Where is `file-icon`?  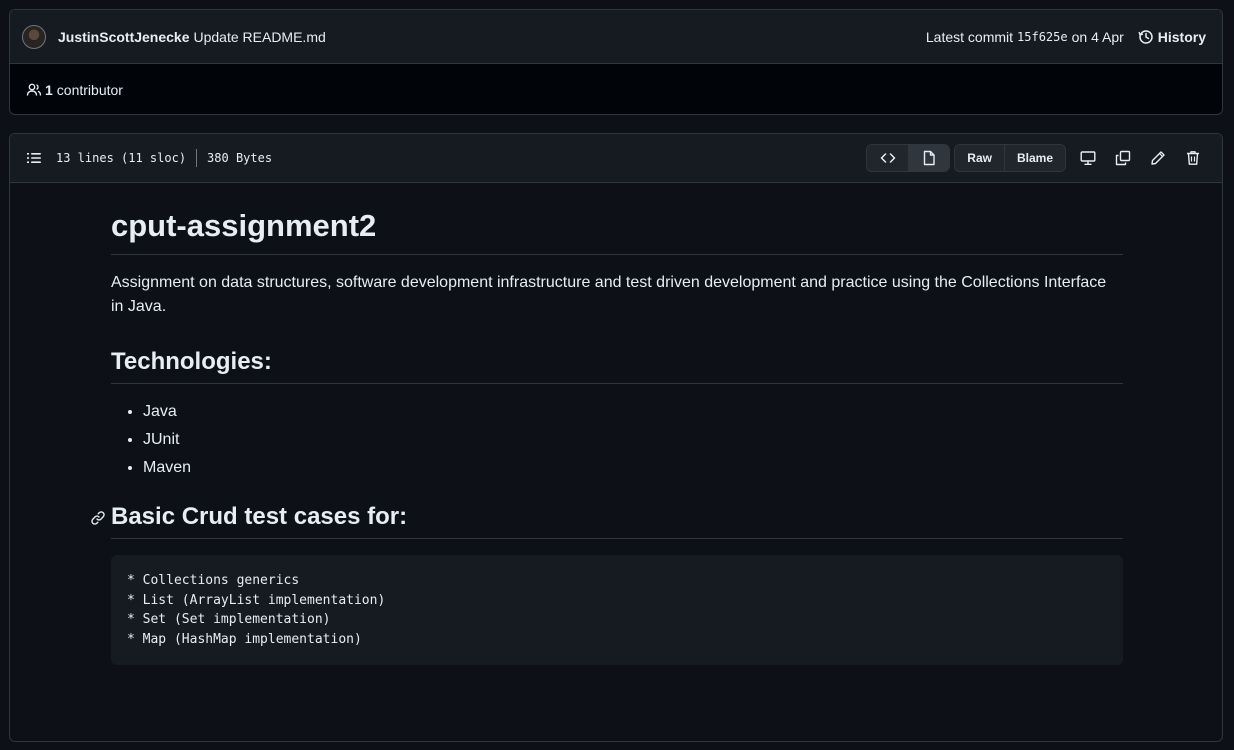
file-icon is located at coordinates (929, 158).